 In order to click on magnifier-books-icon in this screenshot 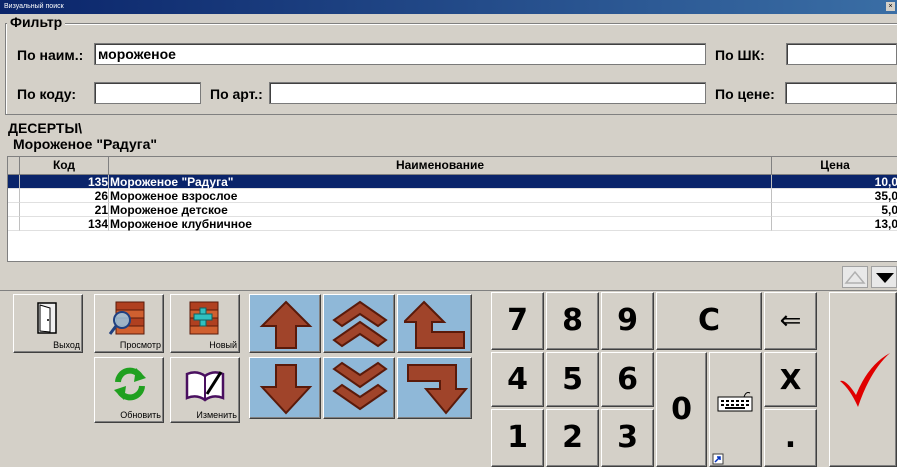, I will do `click(126, 318)`.